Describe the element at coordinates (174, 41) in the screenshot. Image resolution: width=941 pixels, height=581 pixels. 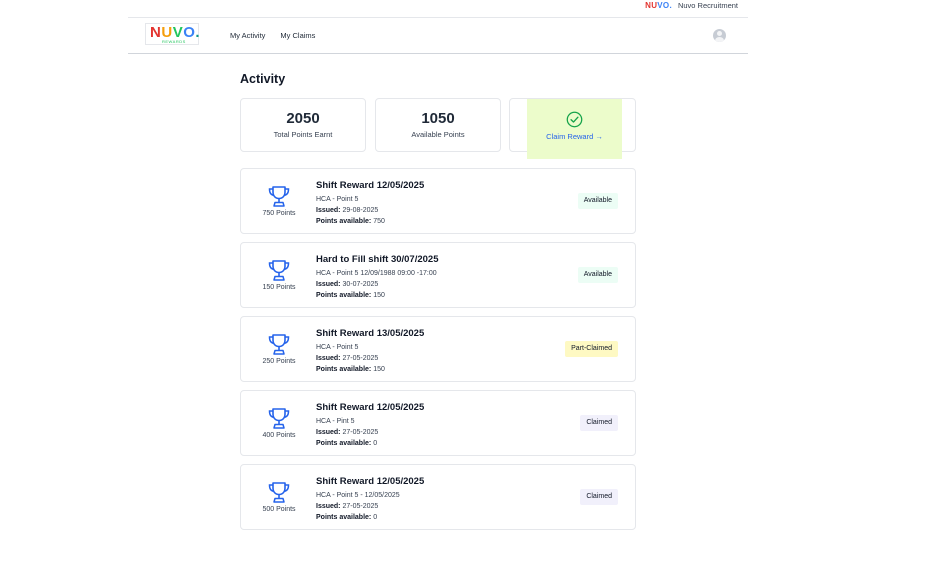
I see `logo-subtitle: REWARDS` at that location.